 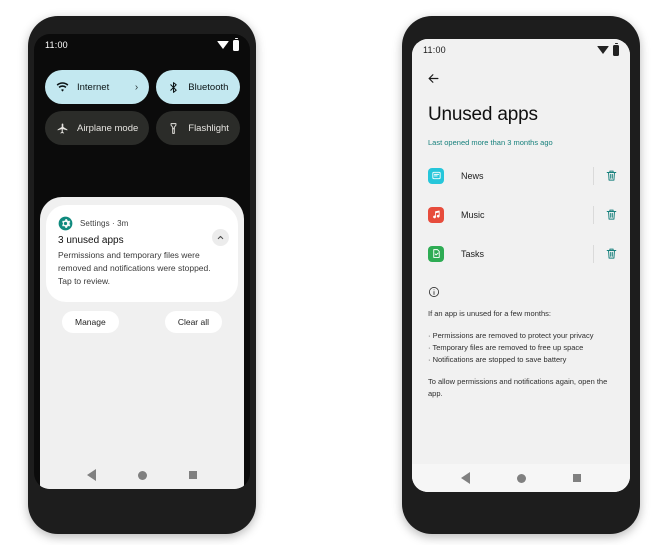 I want to click on clear-all-button: Clear all, so click(x=193, y=321).